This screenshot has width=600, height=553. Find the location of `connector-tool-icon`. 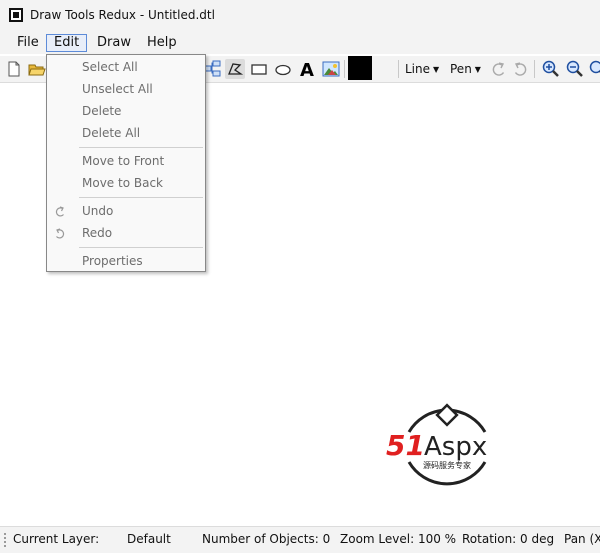

connector-tool-icon is located at coordinates (213, 69).